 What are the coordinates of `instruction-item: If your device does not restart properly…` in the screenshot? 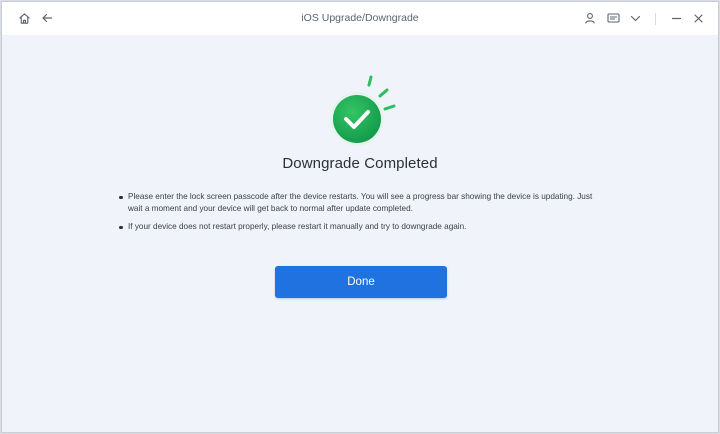 It's located at (363, 227).